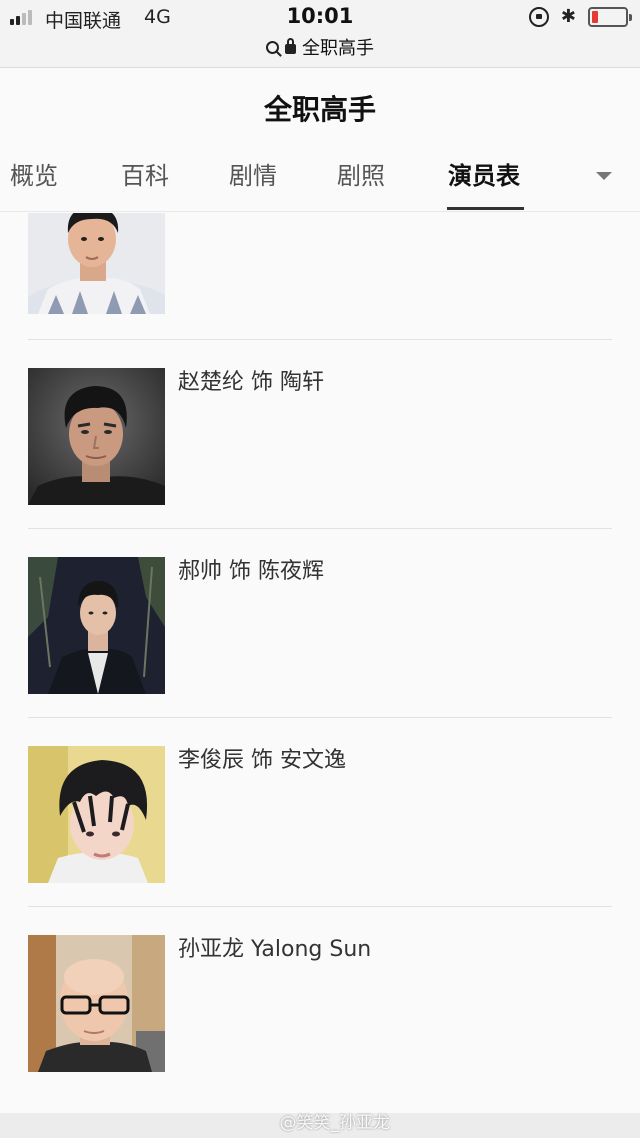 The width and height of the screenshot is (640, 1138). I want to click on bluetooth-icon: ✱, so click(568, 16).